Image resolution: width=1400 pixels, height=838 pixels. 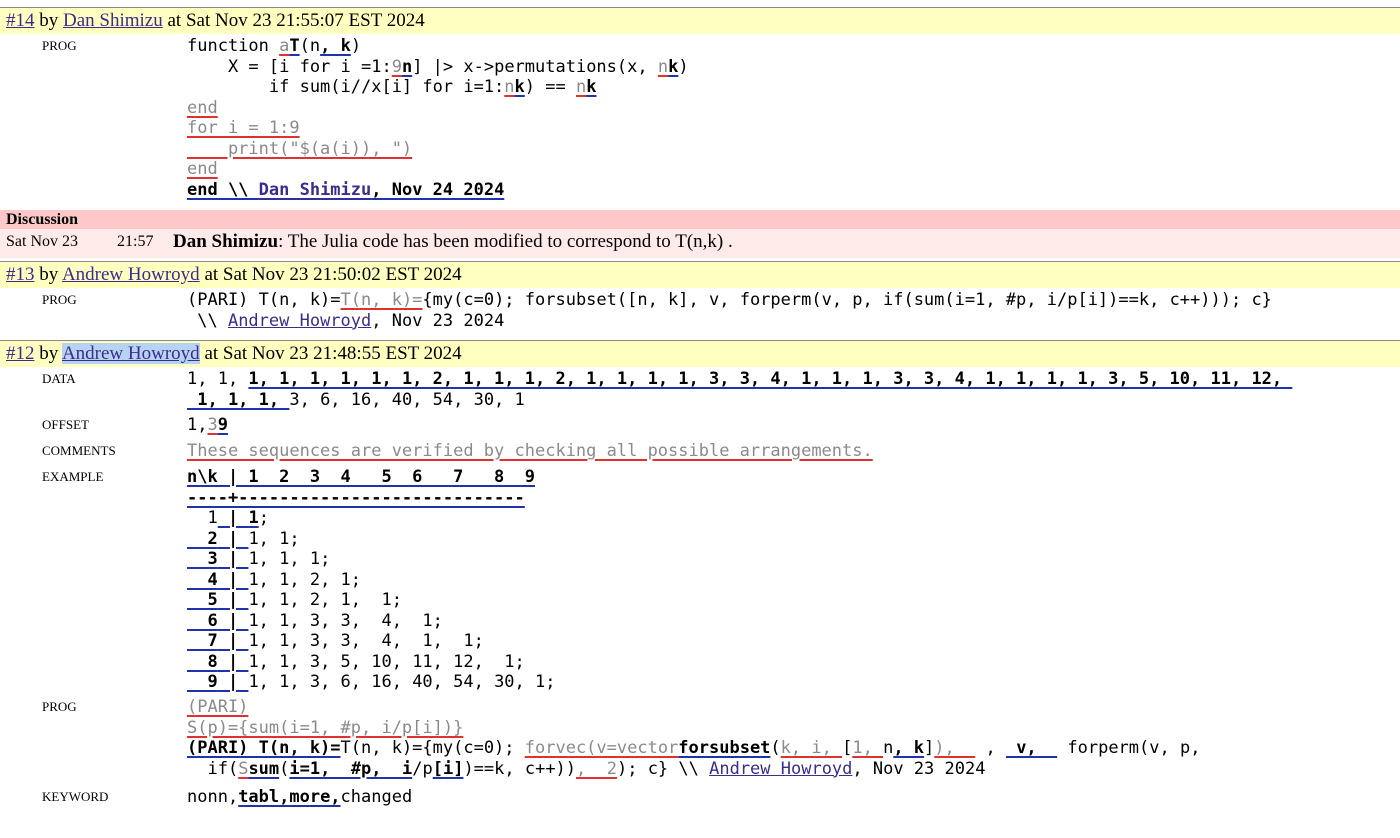 What do you see at coordinates (396, 66) in the screenshot?
I see `deleted-text: 9` at bounding box center [396, 66].